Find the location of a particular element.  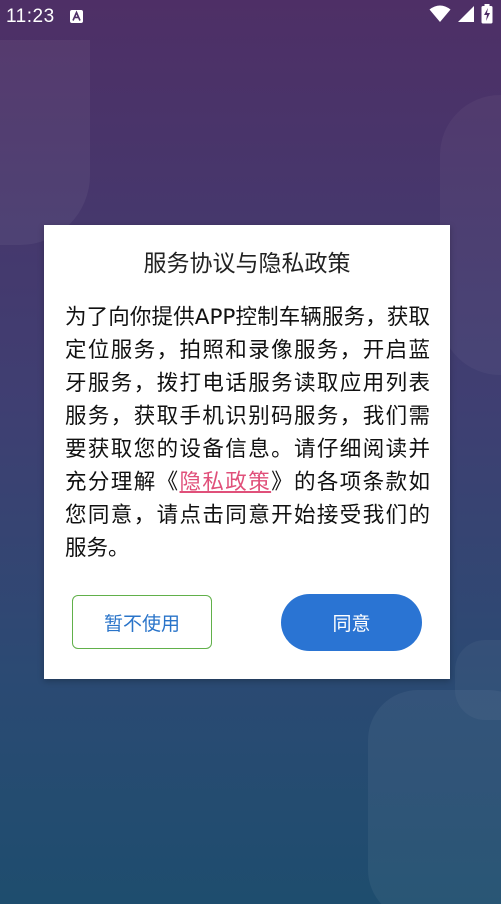

dialog-title: 服务协议与隐私政策 is located at coordinates (247, 264).